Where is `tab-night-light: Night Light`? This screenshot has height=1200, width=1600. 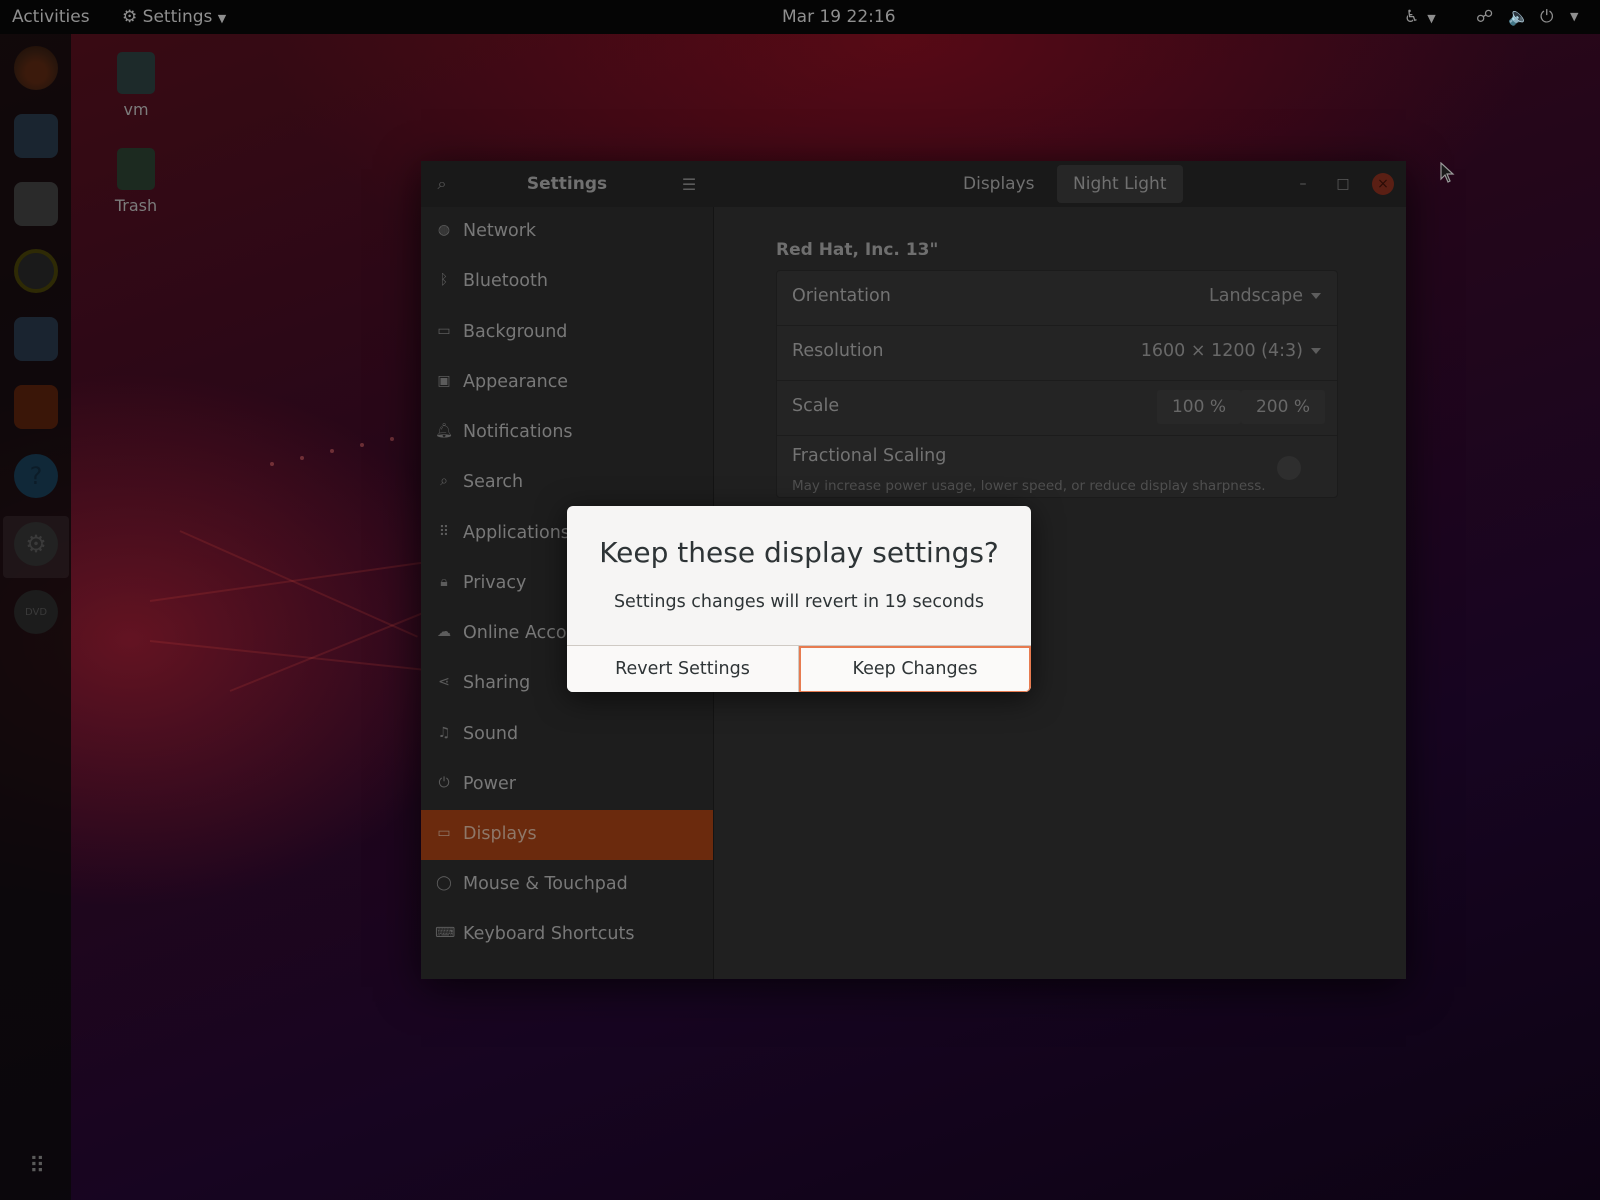 tab-night-light: Night Light is located at coordinates (1120, 184).